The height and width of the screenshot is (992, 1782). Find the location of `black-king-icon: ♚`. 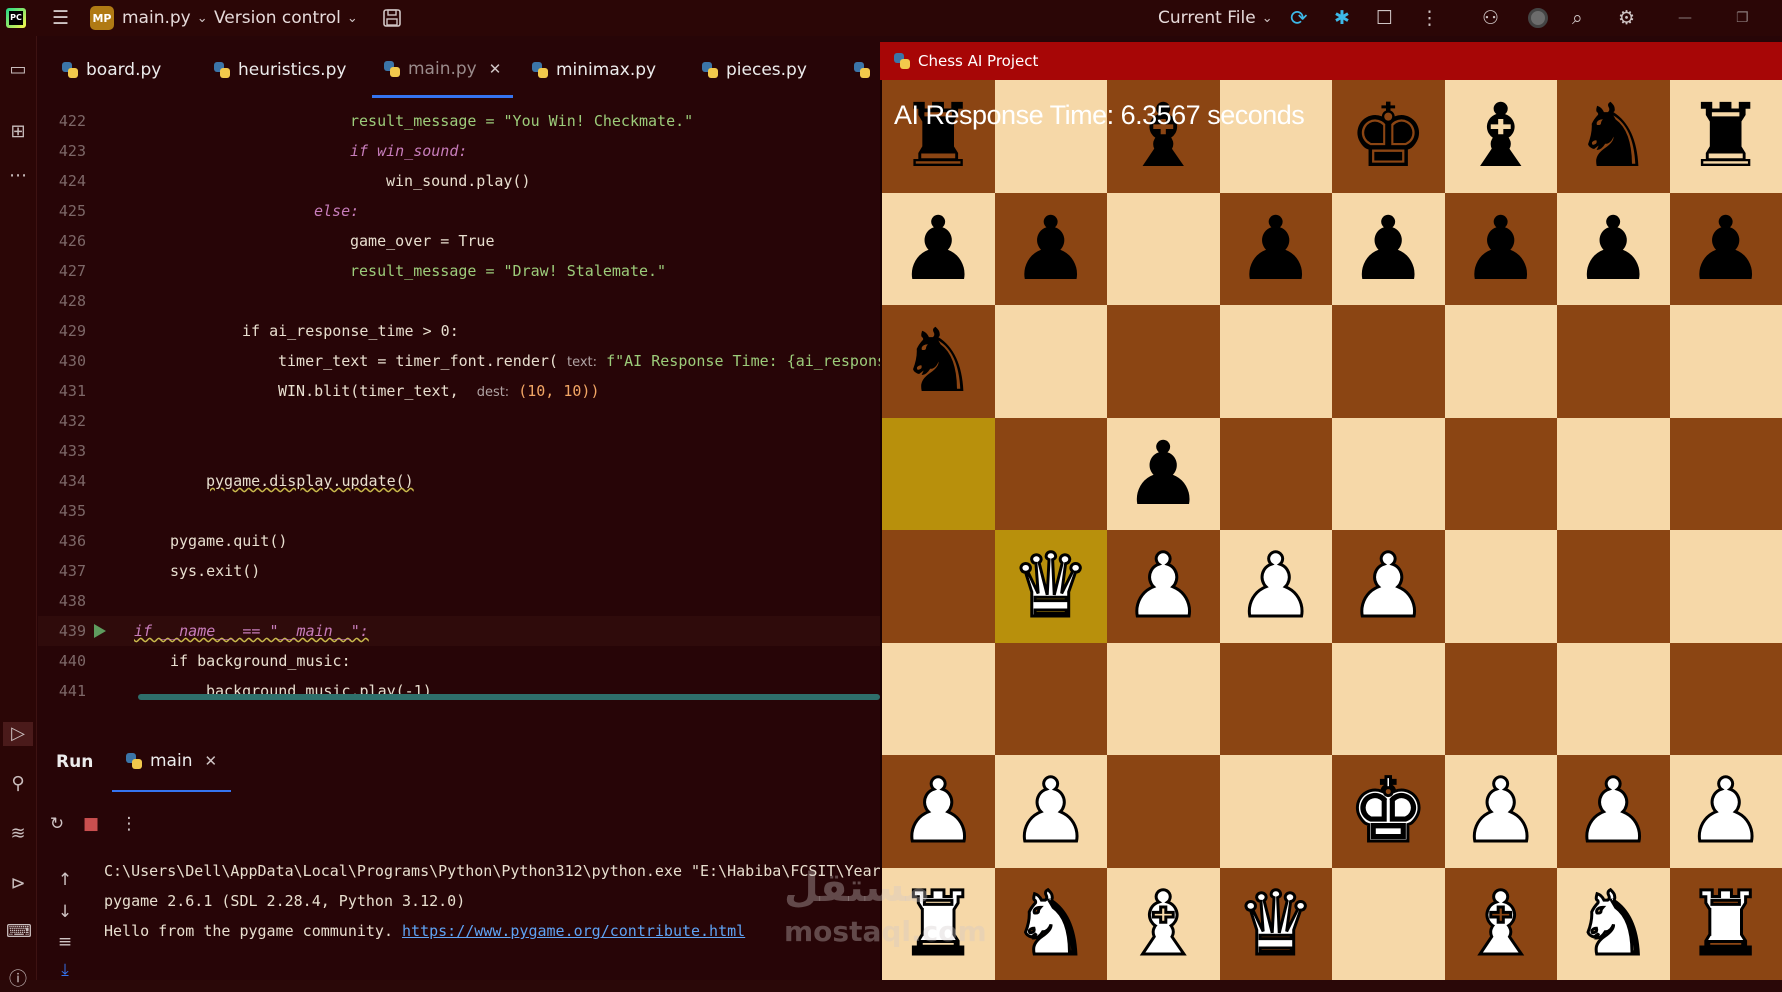

black-king-icon: ♚ is located at coordinates (1388, 136).